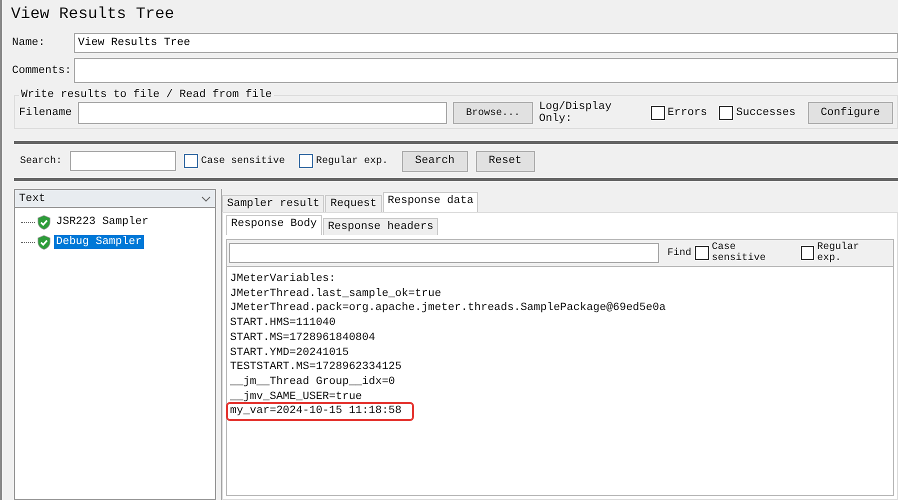 The height and width of the screenshot is (500, 898). Describe the element at coordinates (303, 338) in the screenshot. I see `response-line: START.MS=1728961840804` at that location.